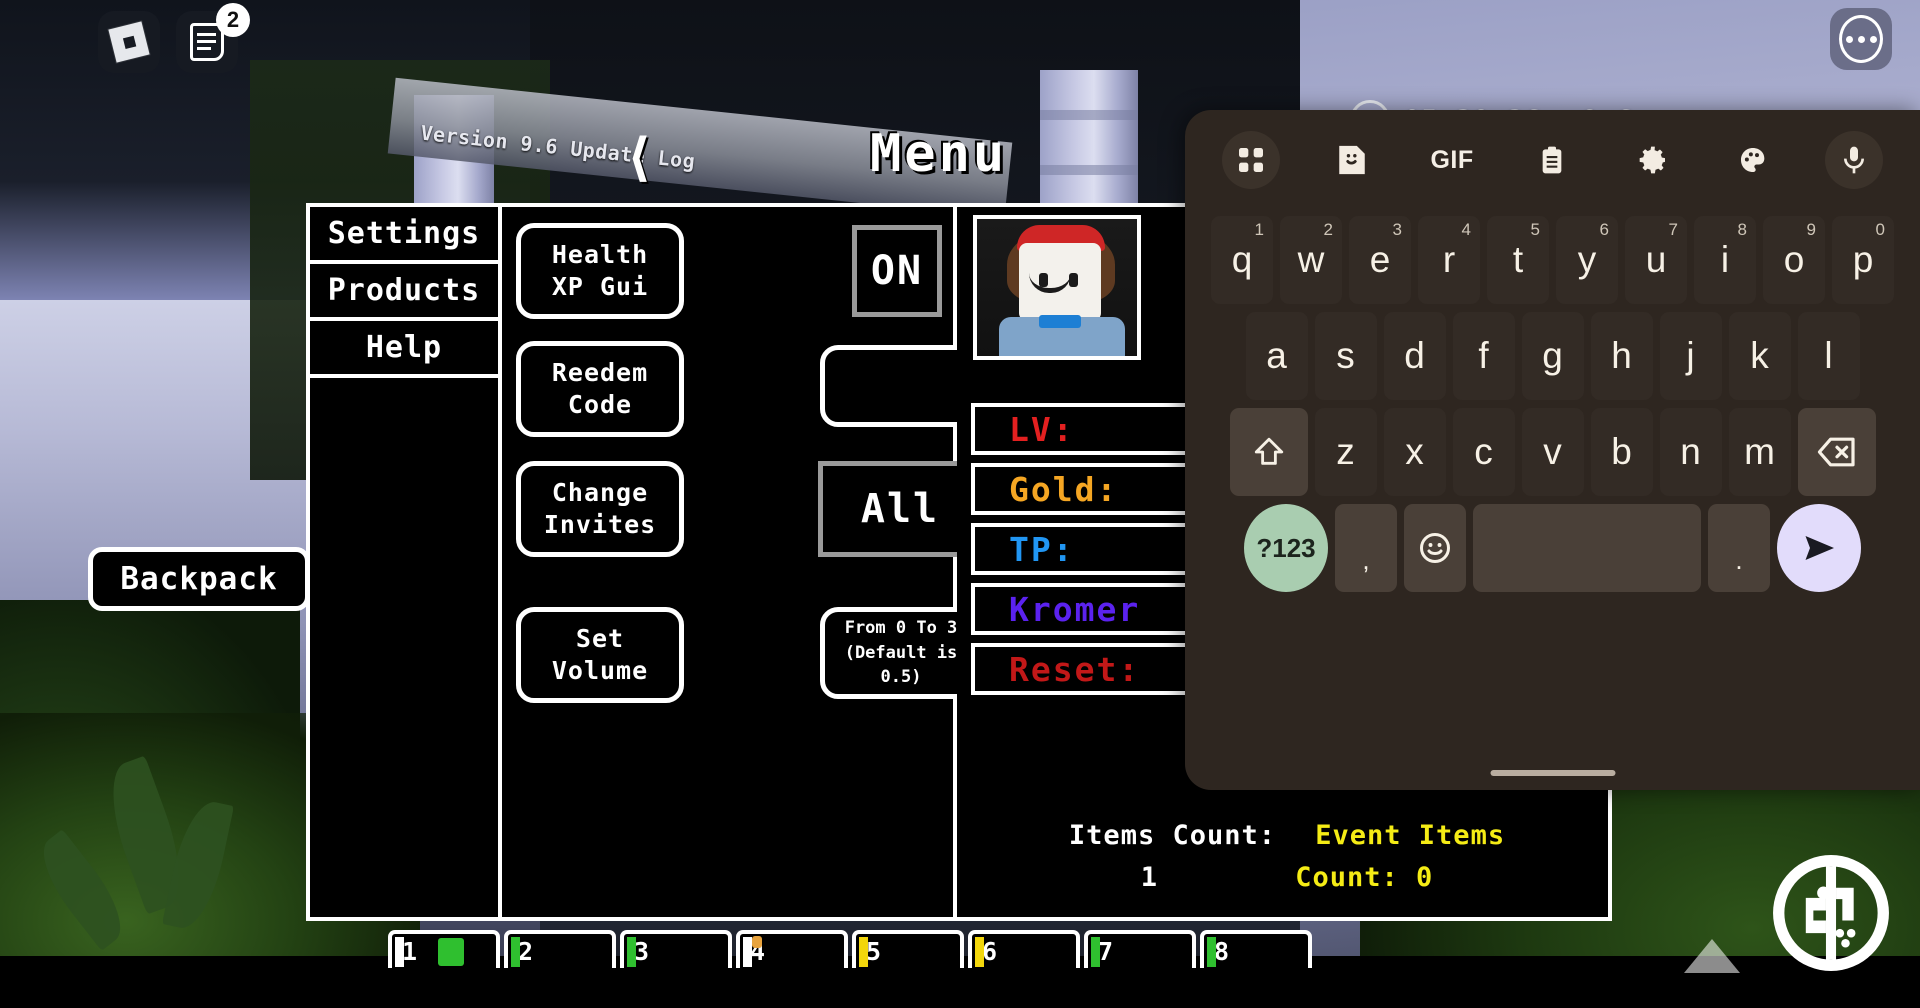  What do you see at coordinates (1587, 260) in the screenshot?
I see `key-y: y 6` at bounding box center [1587, 260].